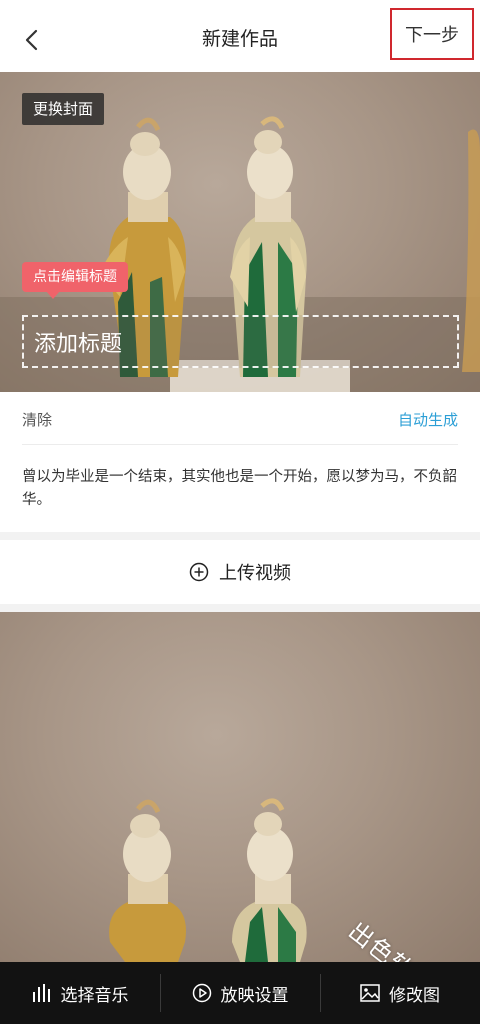 Image resolution: width=480 pixels, height=1024 pixels. Describe the element at coordinates (255, 573) in the screenshot. I see `upload-video-label: 上传视频` at that location.